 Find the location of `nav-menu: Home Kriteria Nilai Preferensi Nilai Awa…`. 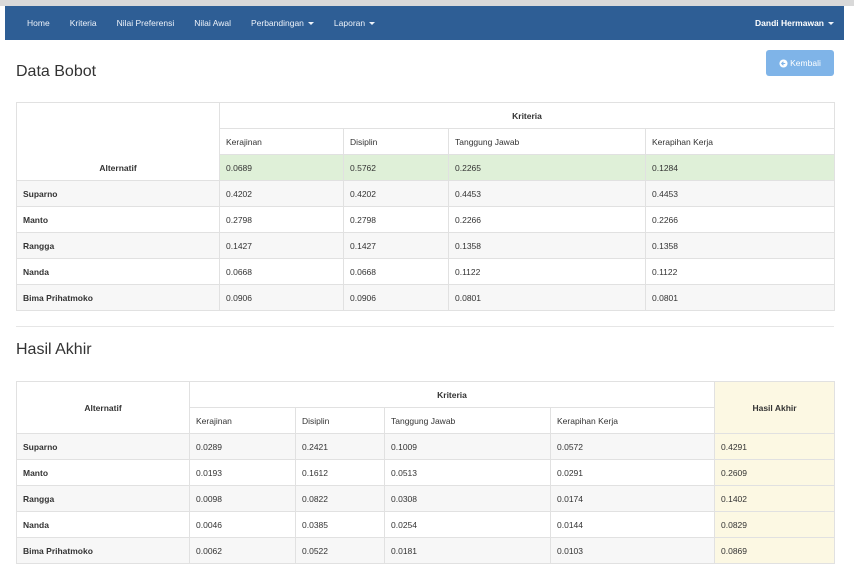

nav-menu: Home Kriteria Nilai Preferensi Nilai Awa… is located at coordinates (201, 23).